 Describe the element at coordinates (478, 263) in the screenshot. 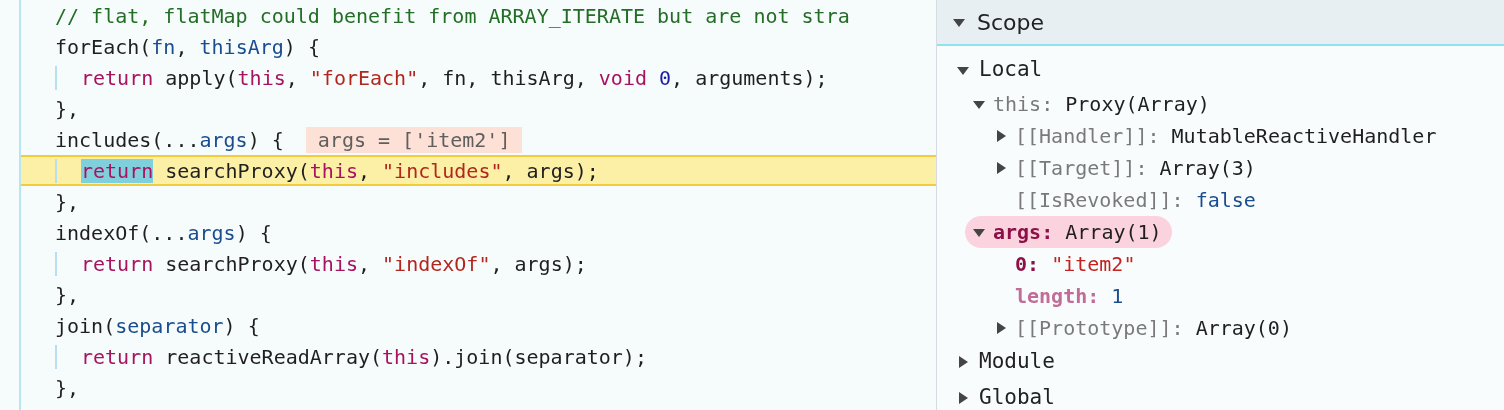

I see `code-line: return searchProxy(this, "indexOf", args);` at that location.